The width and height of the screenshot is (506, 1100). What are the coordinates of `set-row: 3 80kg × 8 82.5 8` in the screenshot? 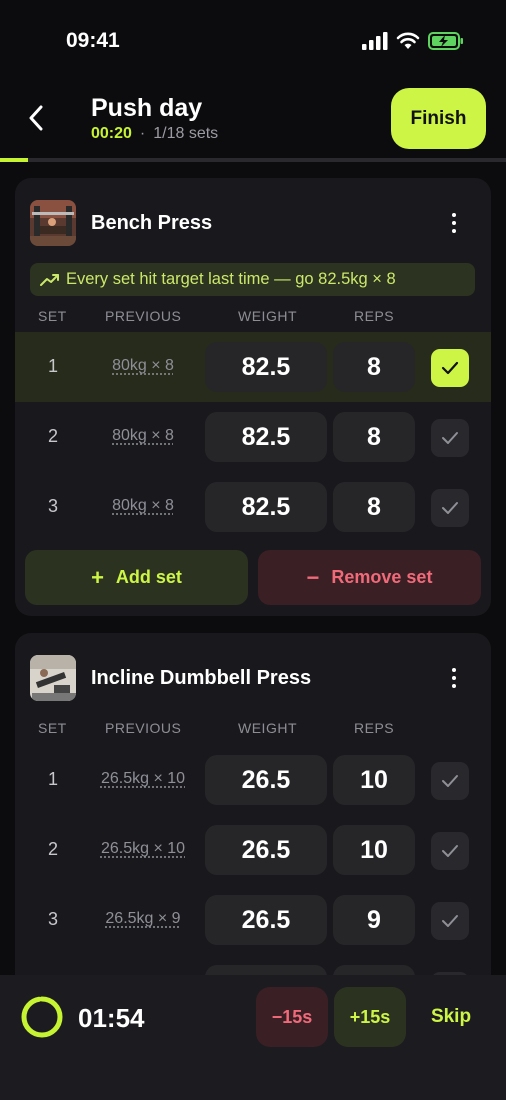 It's located at (253, 507).